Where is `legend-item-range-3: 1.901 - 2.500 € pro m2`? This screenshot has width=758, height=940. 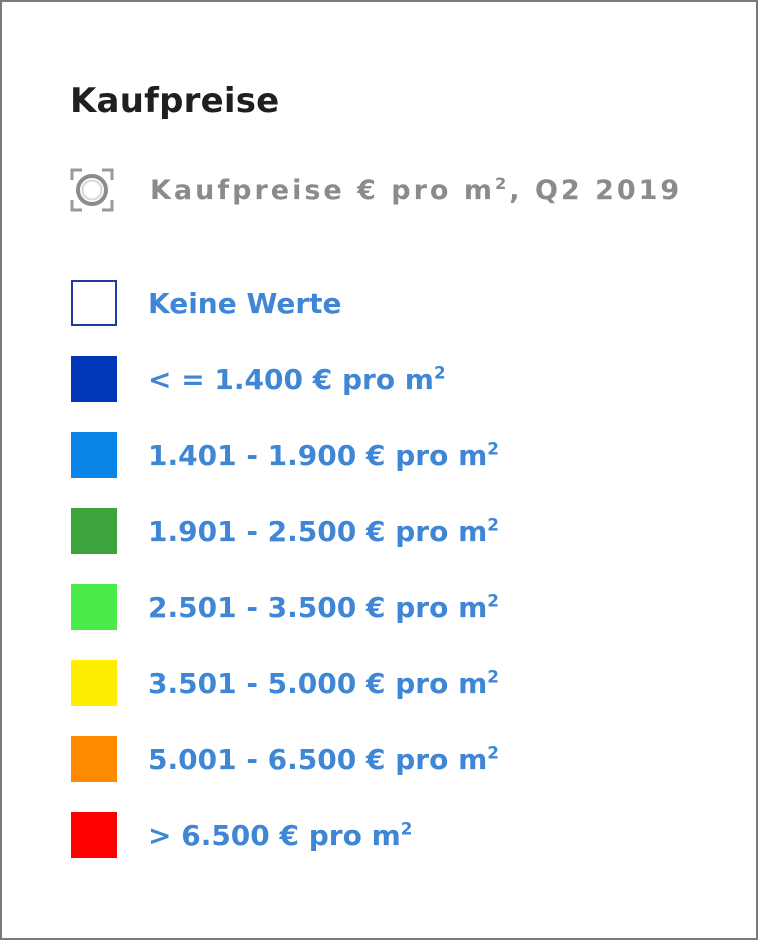 legend-item-range-3: 1.901 - 2.500 € pro m2 is located at coordinates (285, 531).